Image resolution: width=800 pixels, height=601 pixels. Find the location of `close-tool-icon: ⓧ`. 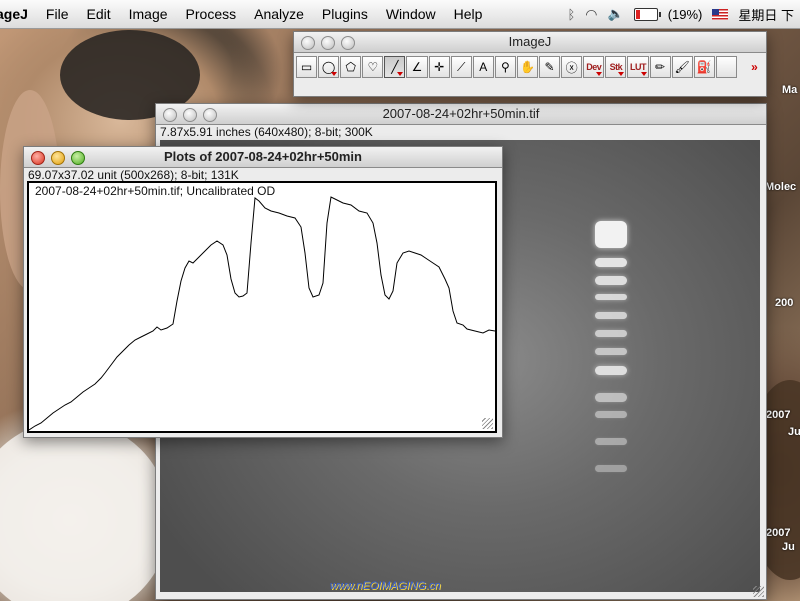

close-tool-icon: ⓧ is located at coordinates (572, 67).